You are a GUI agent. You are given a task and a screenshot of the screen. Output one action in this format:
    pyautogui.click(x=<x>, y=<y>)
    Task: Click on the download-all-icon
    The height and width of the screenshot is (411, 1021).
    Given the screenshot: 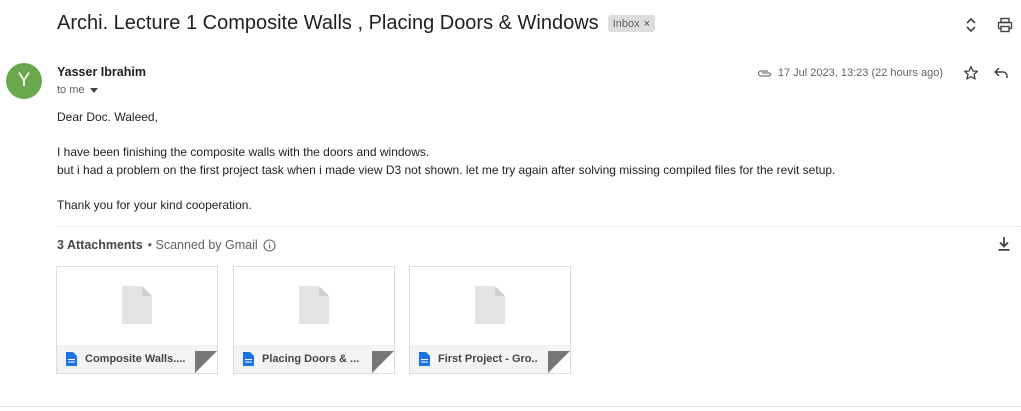 What is the action you would take?
    pyautogui.click(x=1004, y=244)
    